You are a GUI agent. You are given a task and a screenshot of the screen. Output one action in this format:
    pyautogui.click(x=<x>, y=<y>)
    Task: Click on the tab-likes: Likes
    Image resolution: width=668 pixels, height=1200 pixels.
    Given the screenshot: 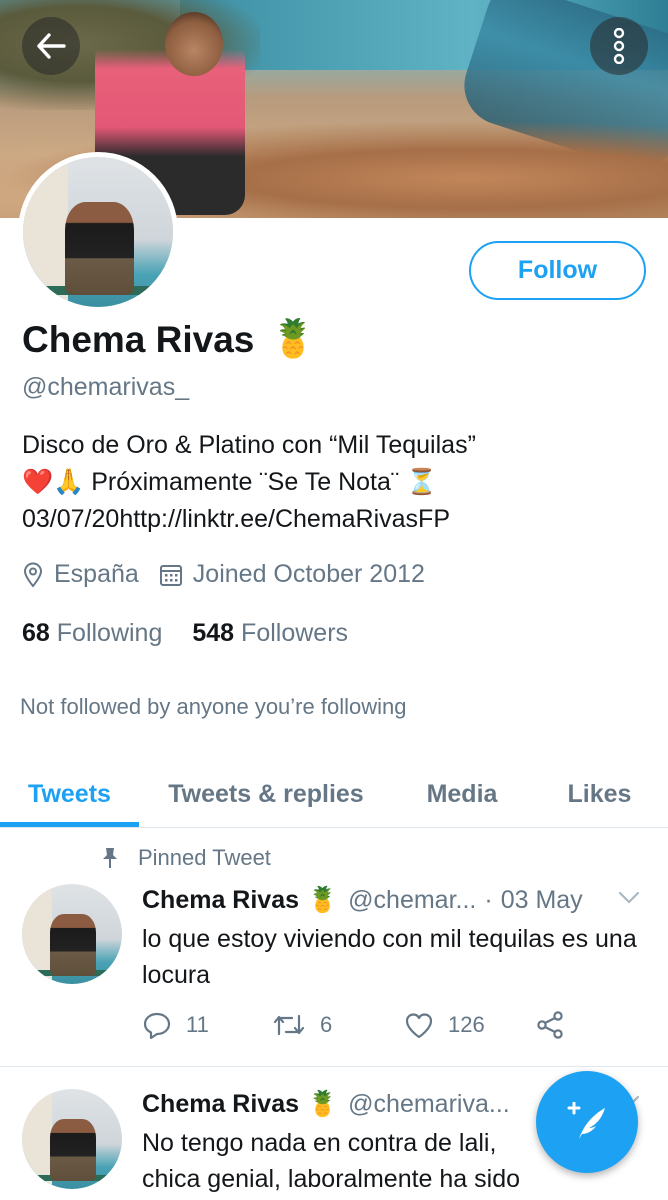 What is the action you would take?
    pyautogui.click(x=599, y=794)
    